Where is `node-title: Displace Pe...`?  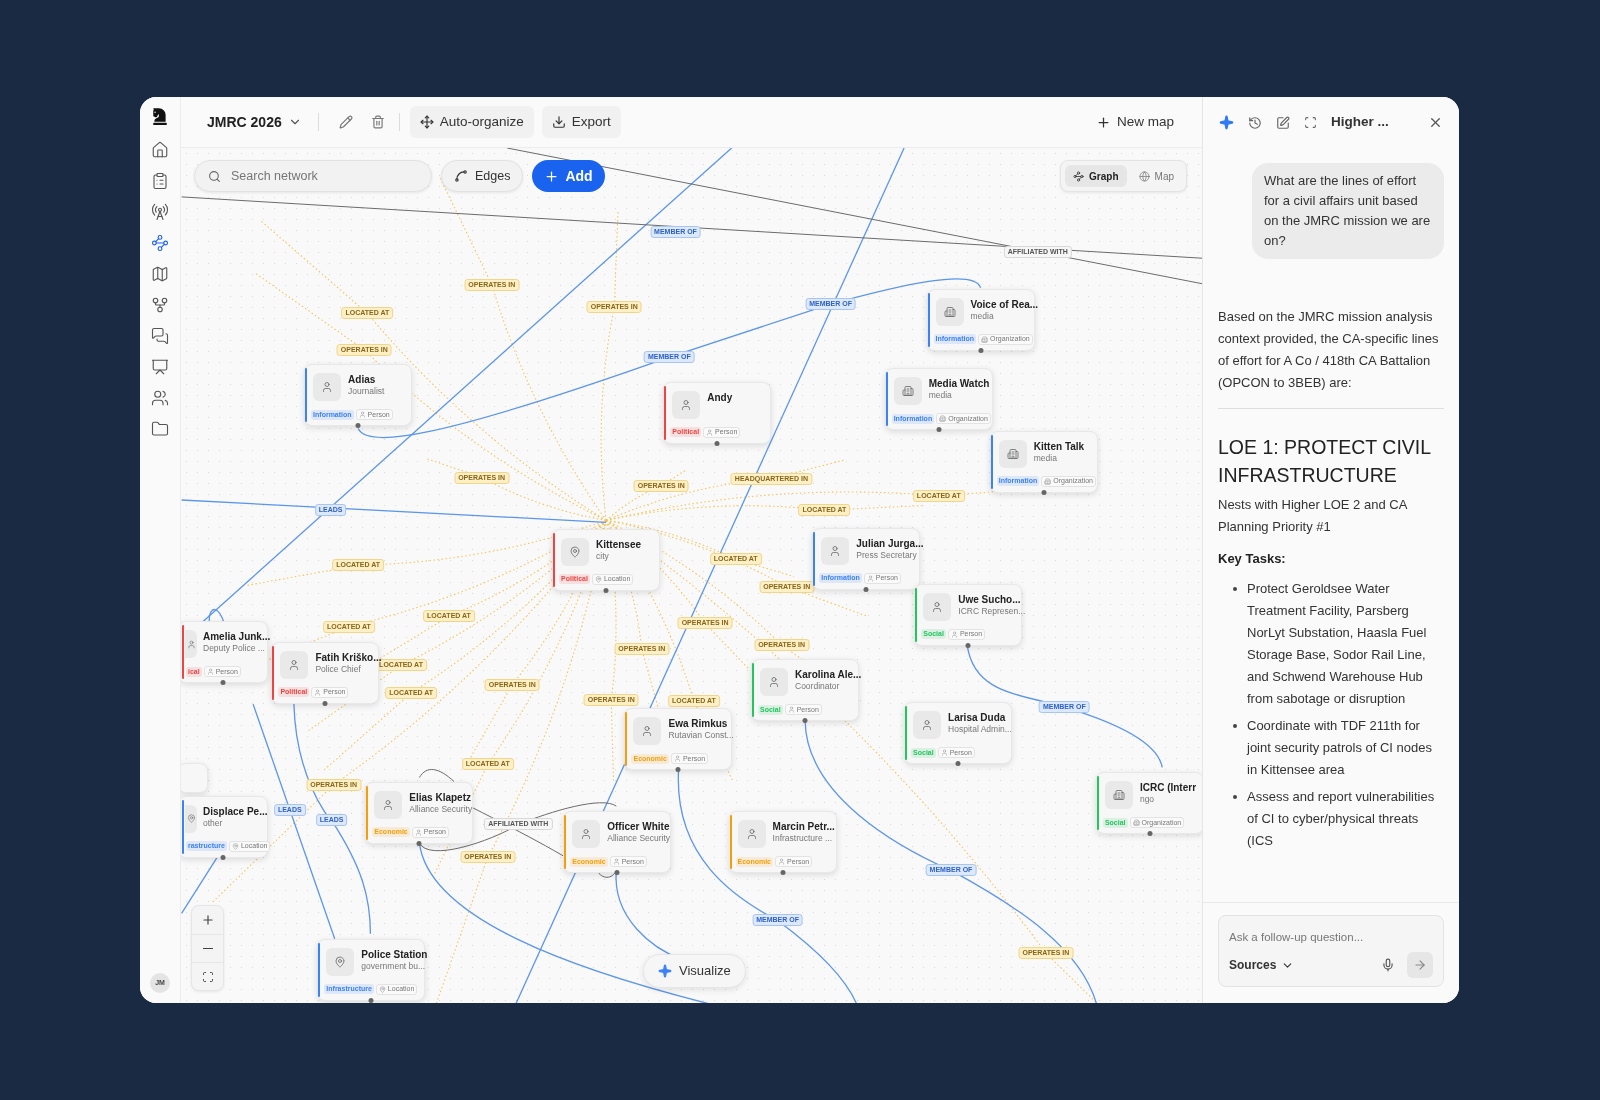
node-title: Displace Pe... is located at coordinates (235, 811).